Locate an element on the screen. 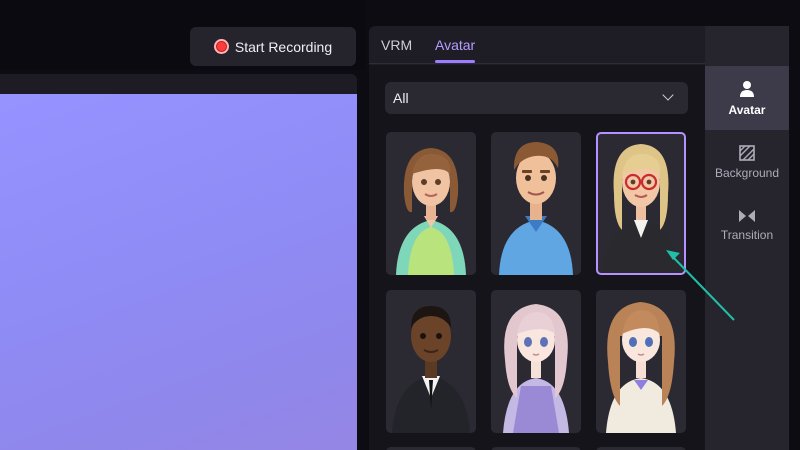  avatar-man-quiff-thumbnail is located at coordinates (536, 208).